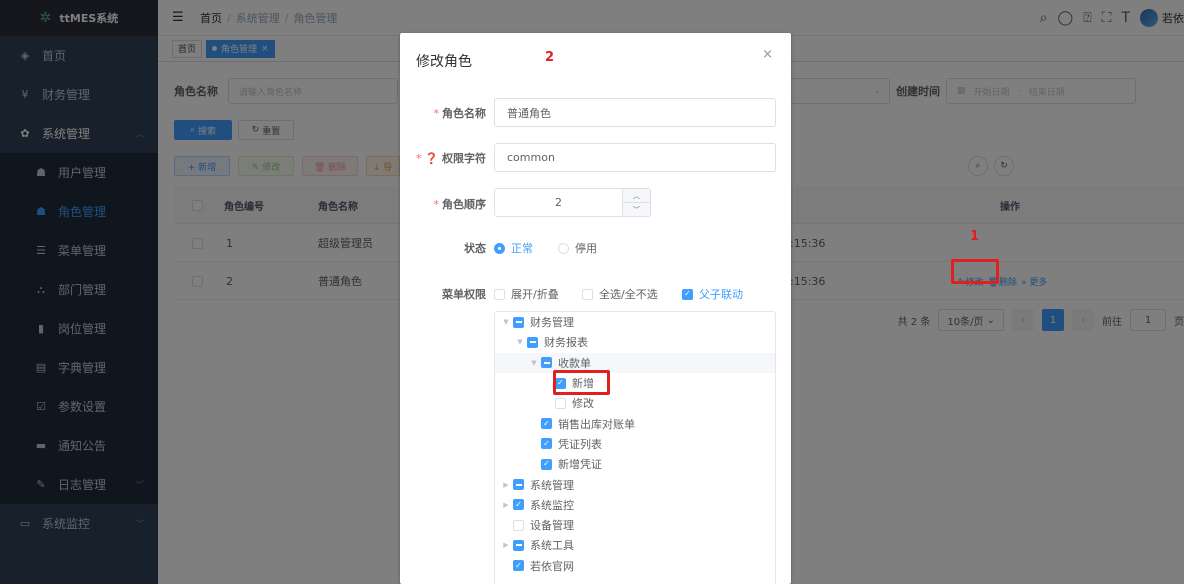 This screenshot has width=1184, height=584. I want to click on status-disabled-radio: 停用, so click(577, 248).